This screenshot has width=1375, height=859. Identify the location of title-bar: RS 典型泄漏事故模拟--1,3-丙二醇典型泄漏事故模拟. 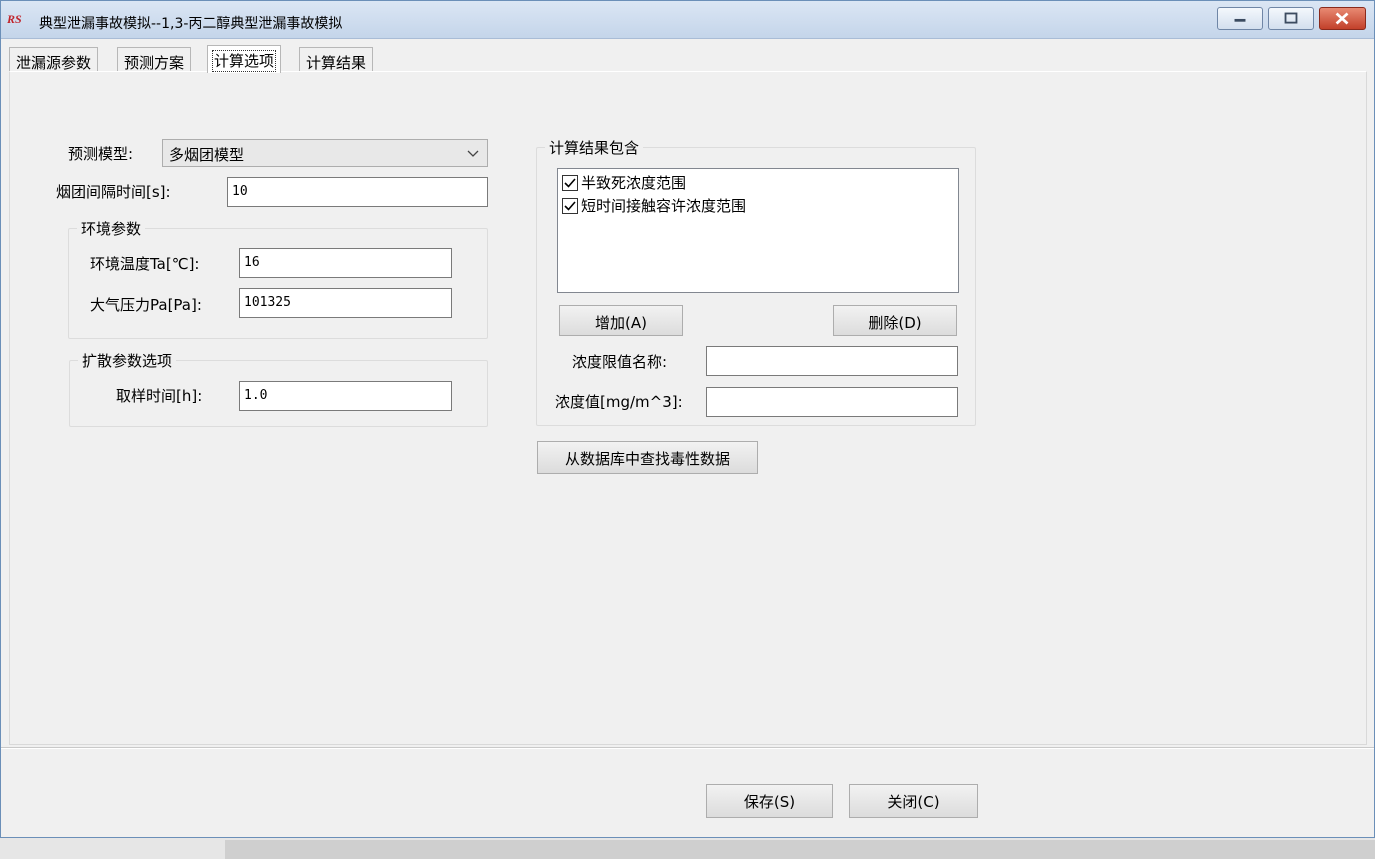
(687, 20).